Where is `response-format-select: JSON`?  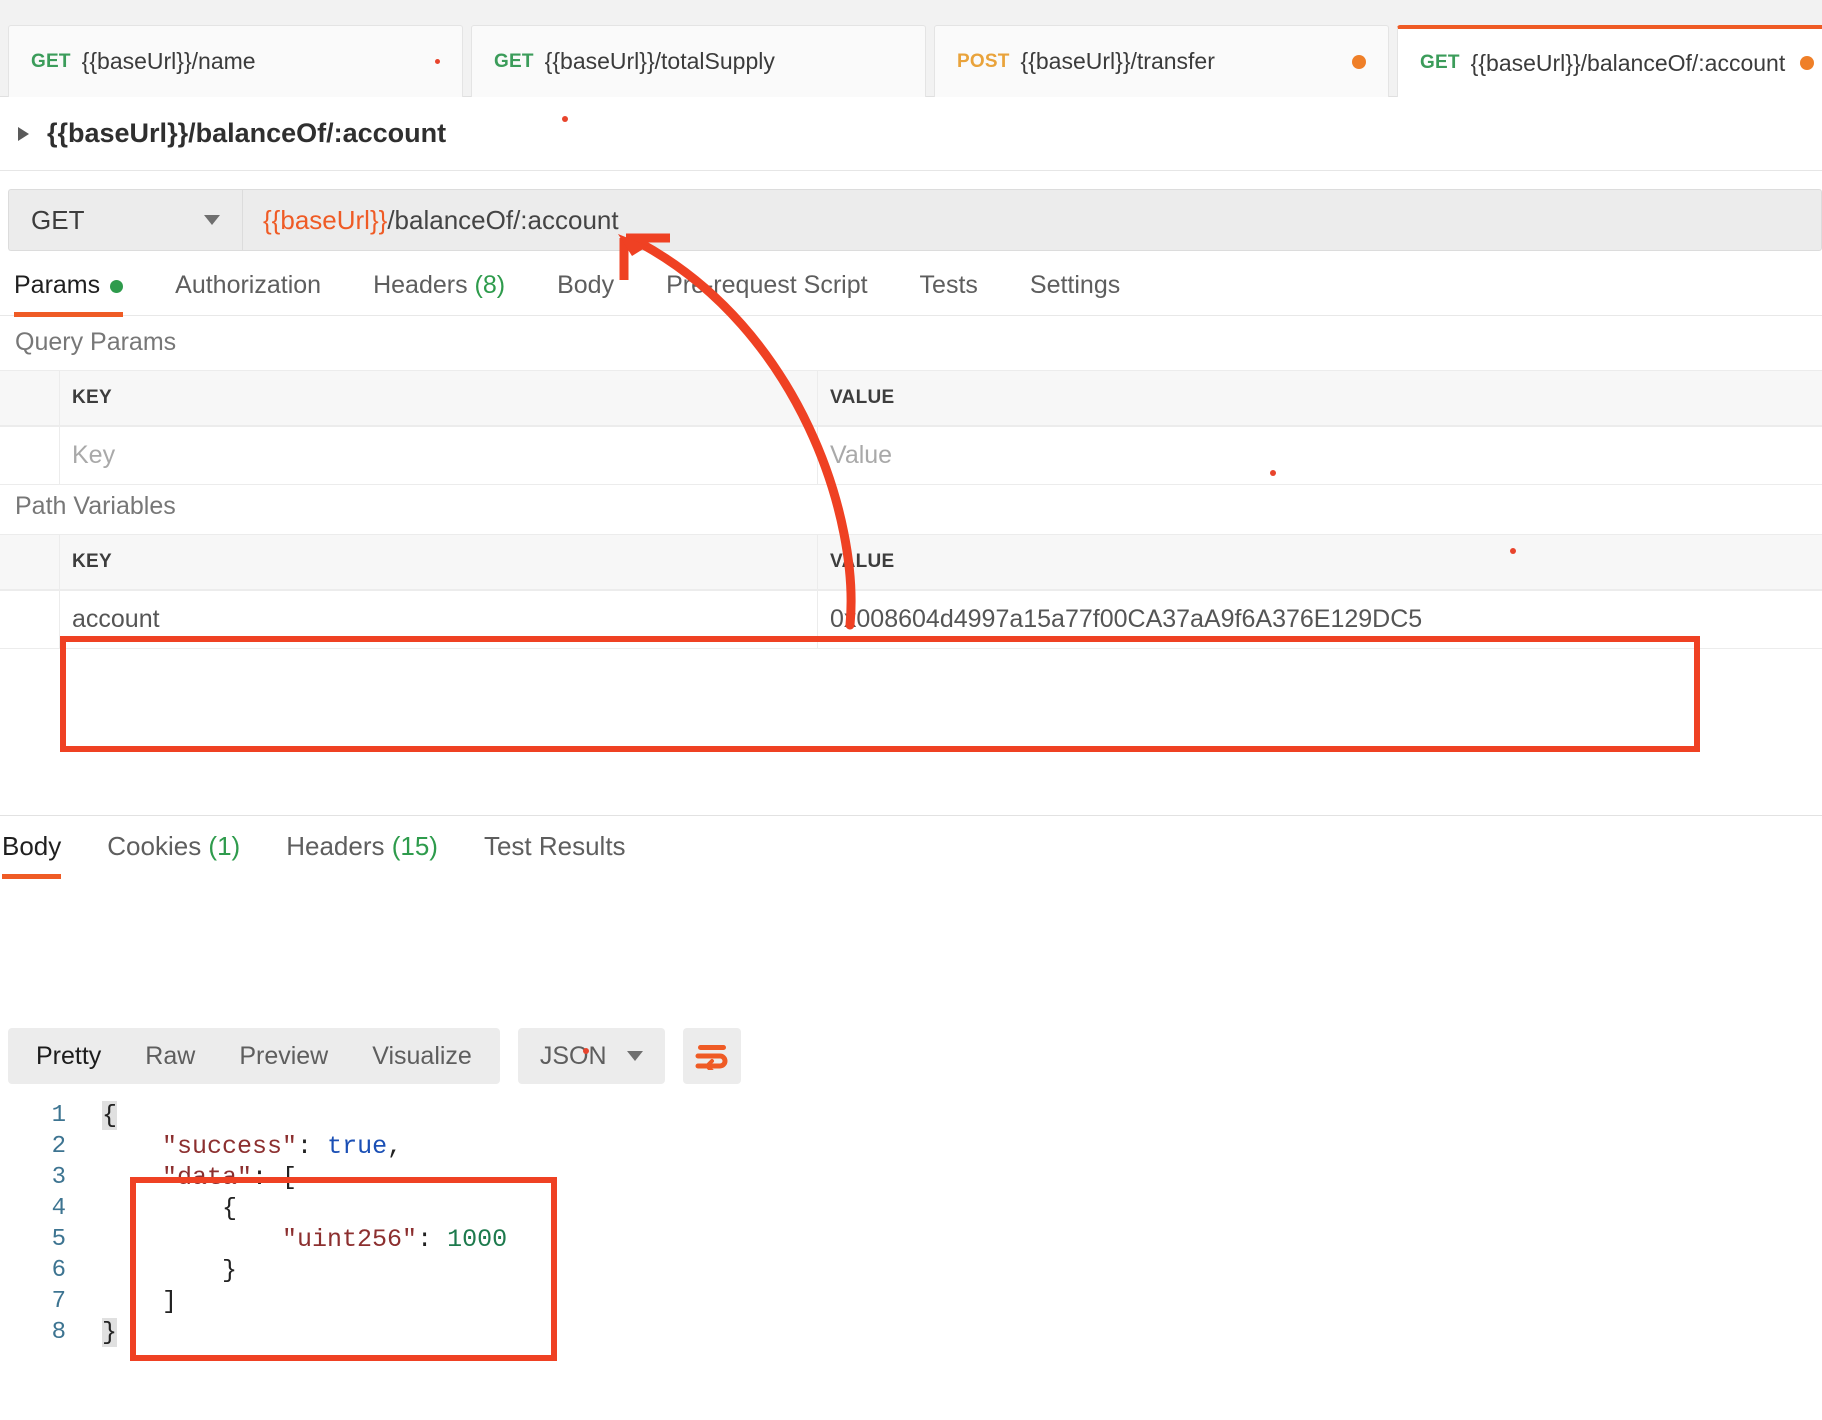 response-format-select: JSON is located at coordinates (591, 1056).